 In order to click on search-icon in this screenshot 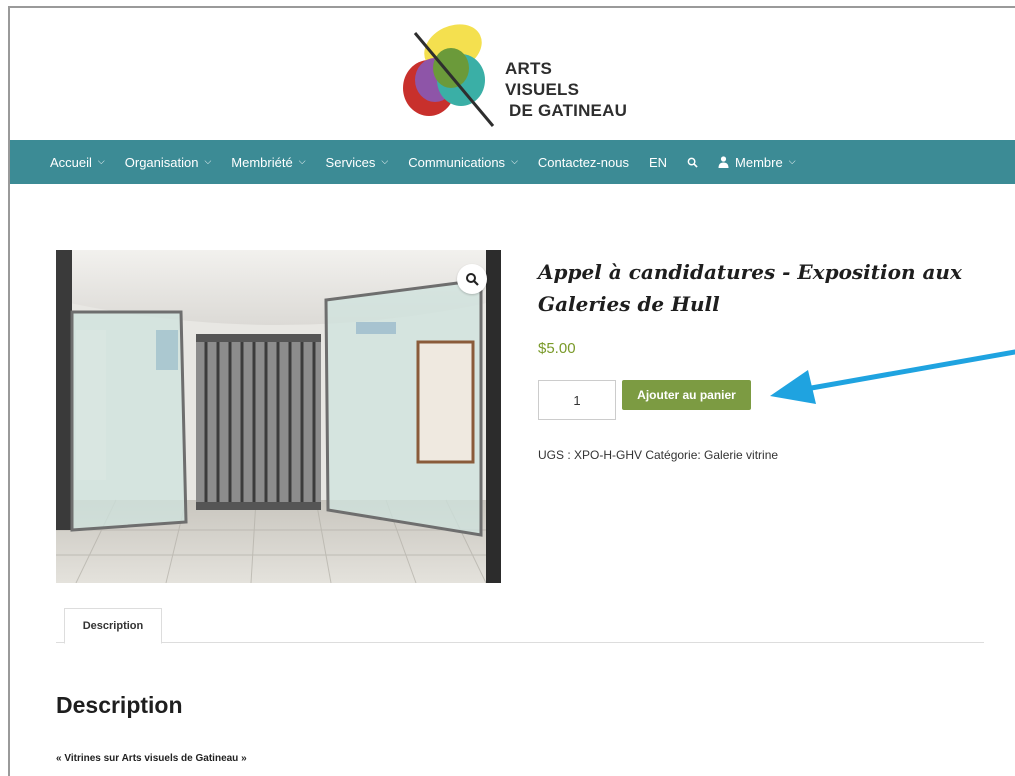, I will do `click(692, 162)`.